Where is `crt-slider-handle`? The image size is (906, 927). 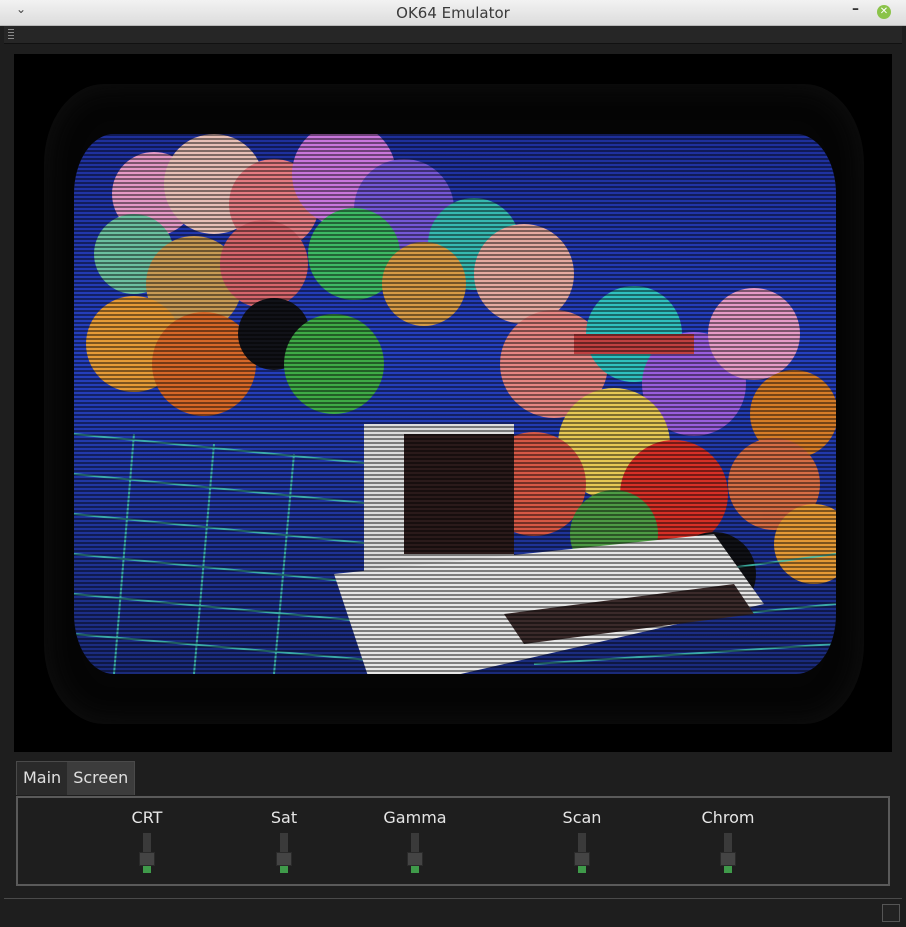
crt-slider-handle is located at coordinates (147, 859).